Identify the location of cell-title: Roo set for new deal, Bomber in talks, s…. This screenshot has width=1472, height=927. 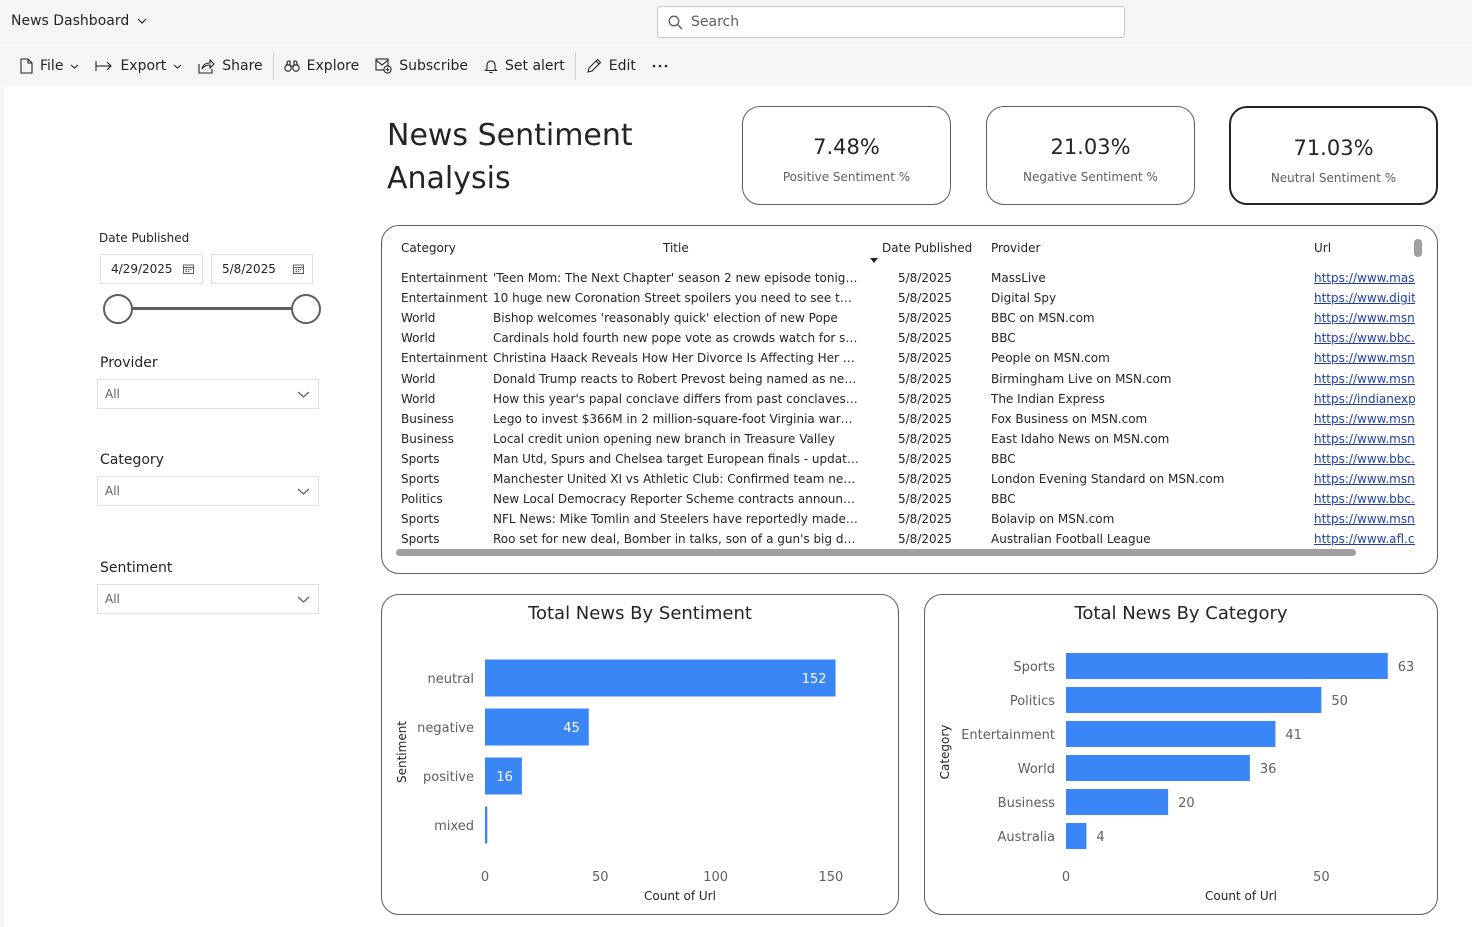
(676, 539).